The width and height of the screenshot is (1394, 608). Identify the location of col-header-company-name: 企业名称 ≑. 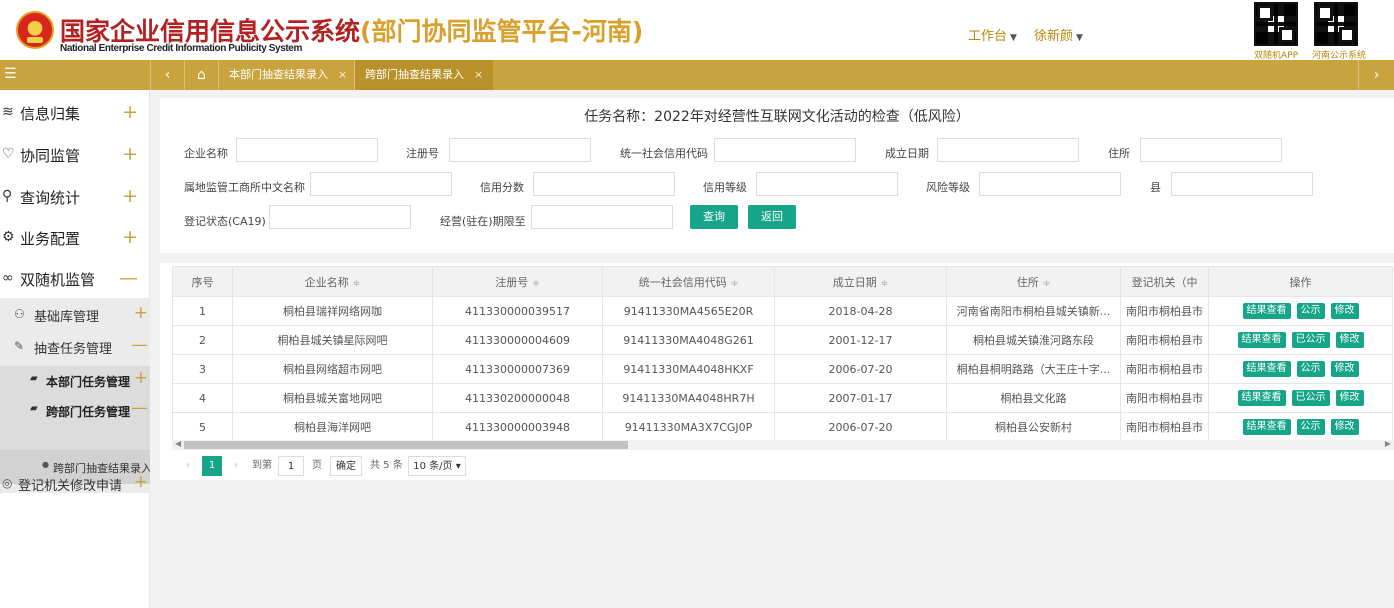
(332, 281).